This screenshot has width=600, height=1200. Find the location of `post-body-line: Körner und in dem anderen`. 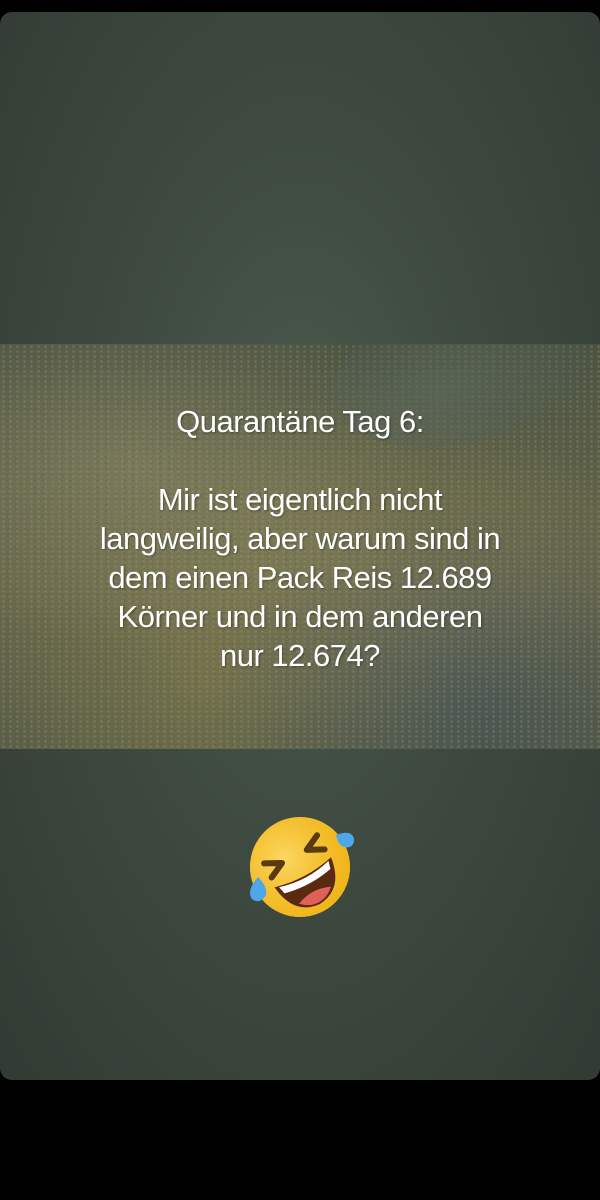

post-body-line: Körner und in dem anderen is located at coordinates (300, 616).